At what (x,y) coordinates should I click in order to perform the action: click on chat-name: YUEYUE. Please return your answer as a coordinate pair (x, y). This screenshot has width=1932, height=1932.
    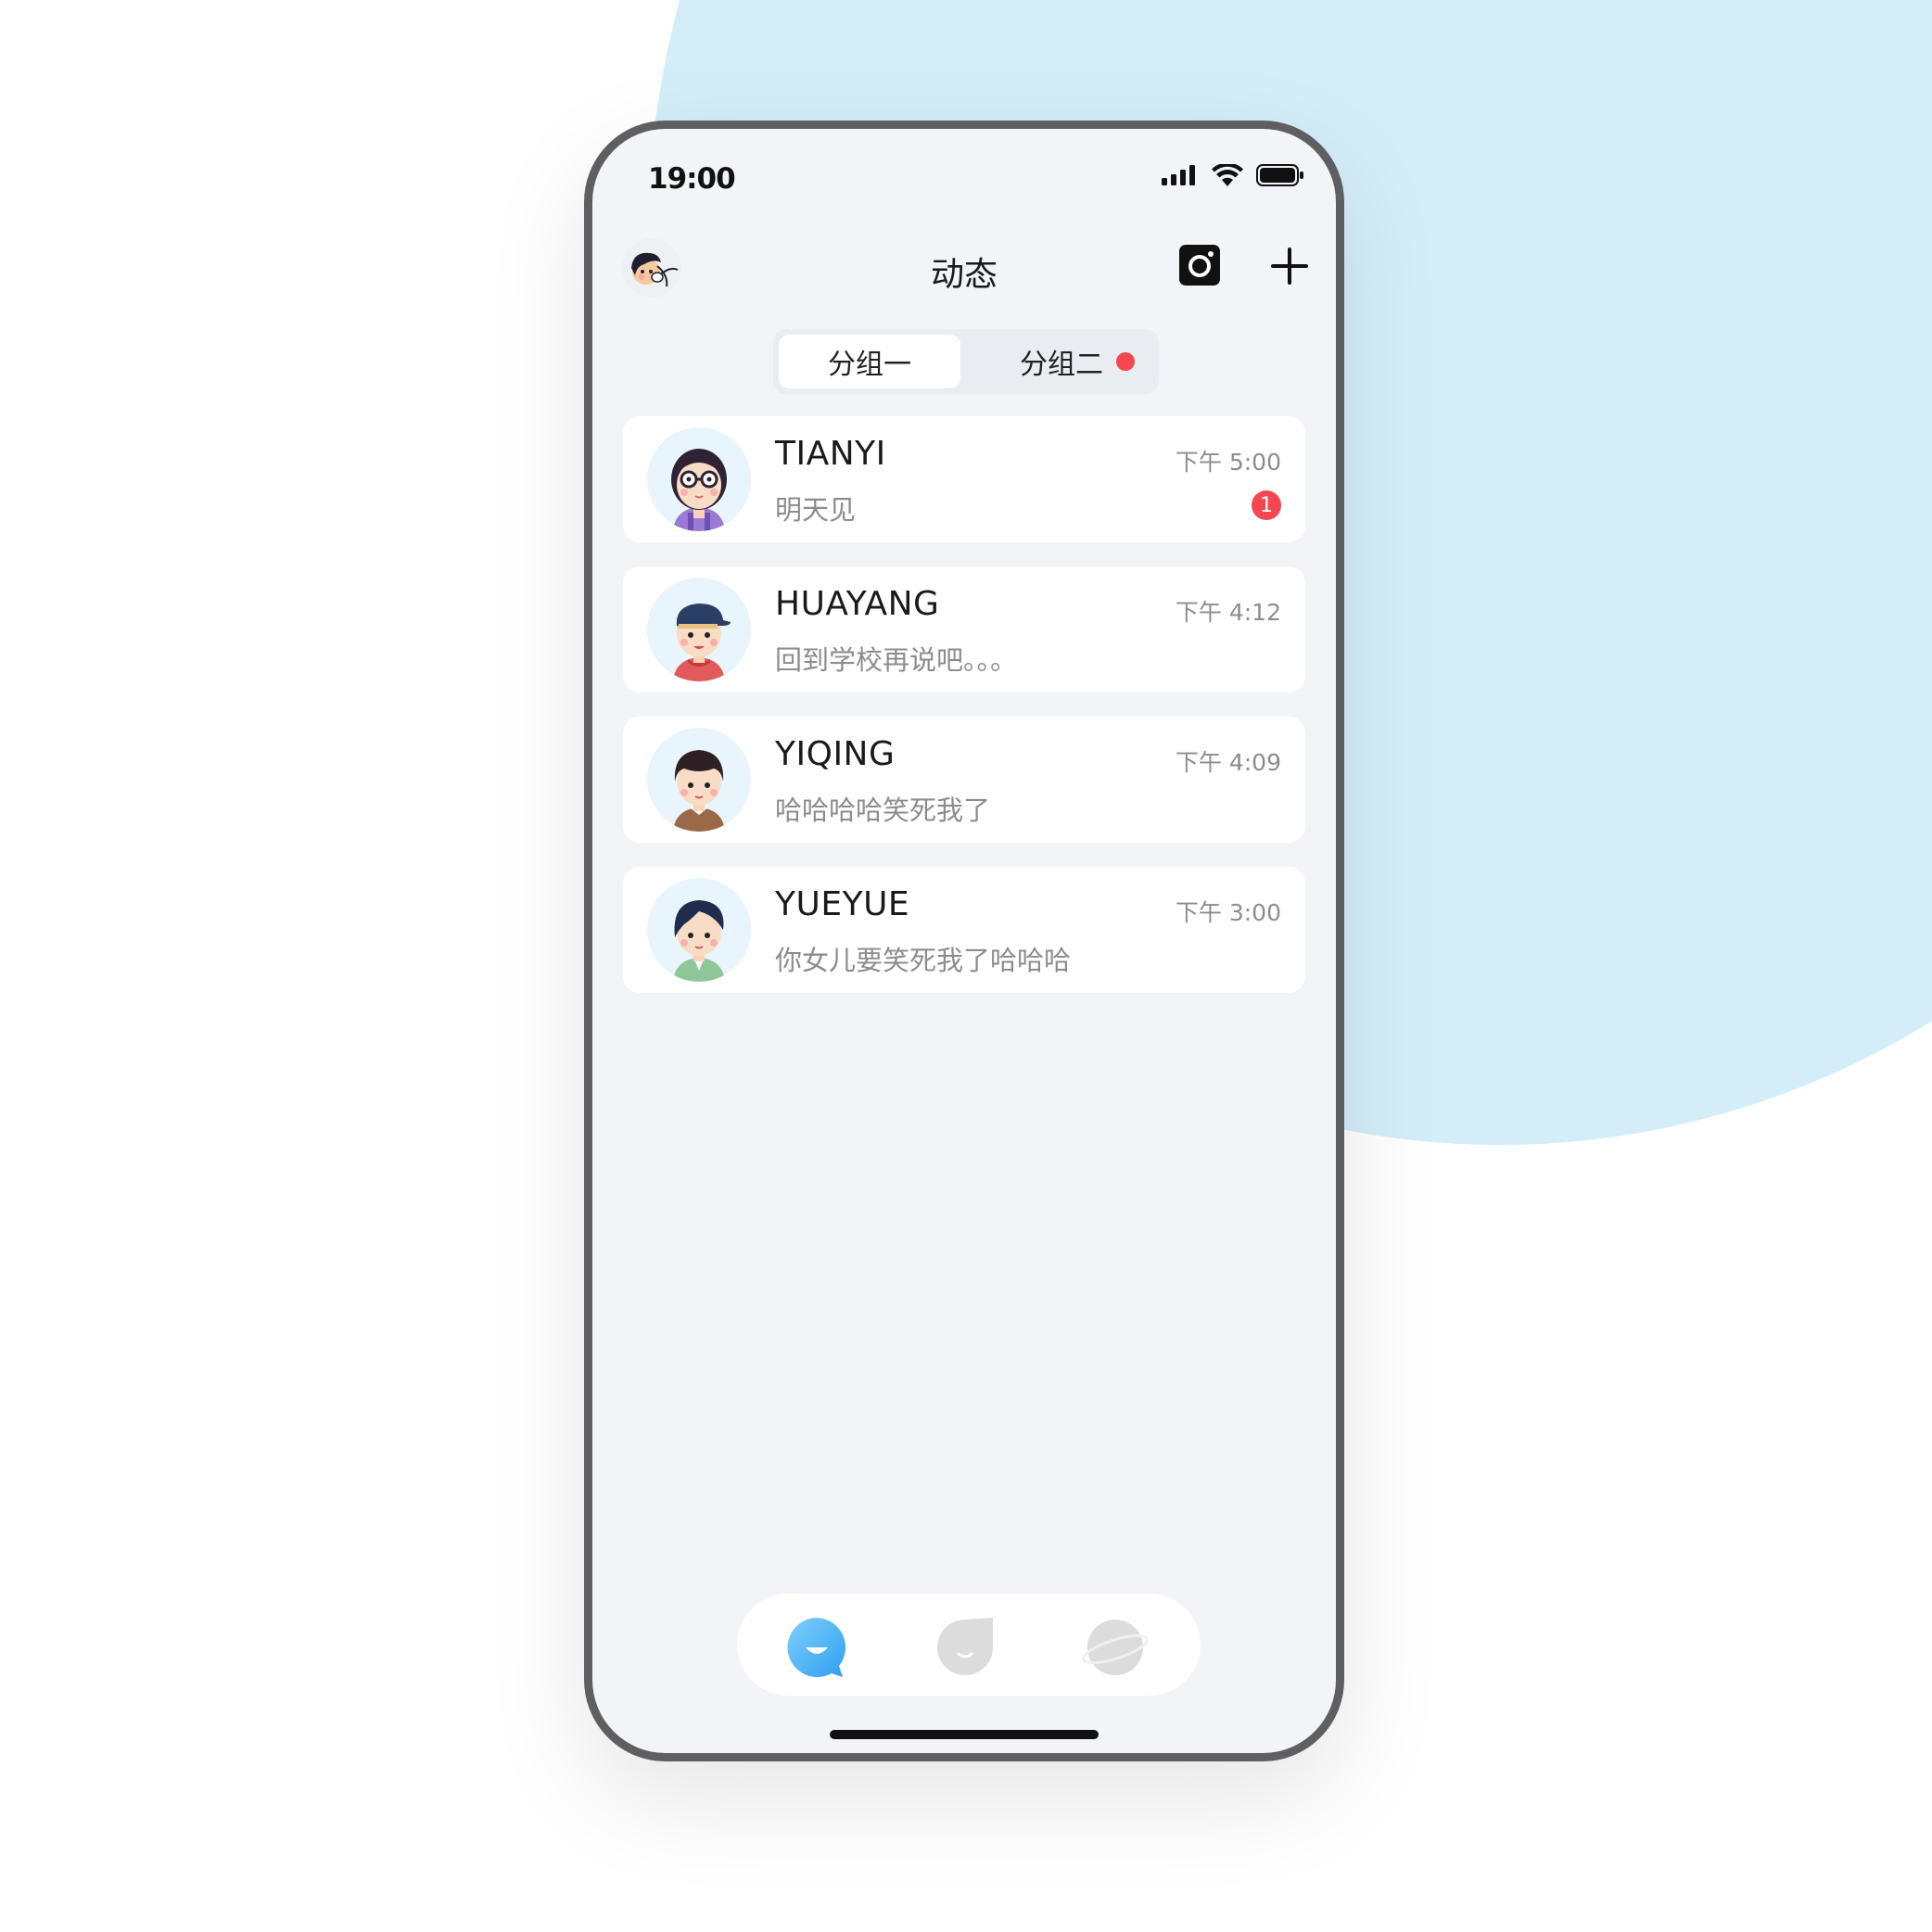
    Looking at the image, I should click on (842, 904).